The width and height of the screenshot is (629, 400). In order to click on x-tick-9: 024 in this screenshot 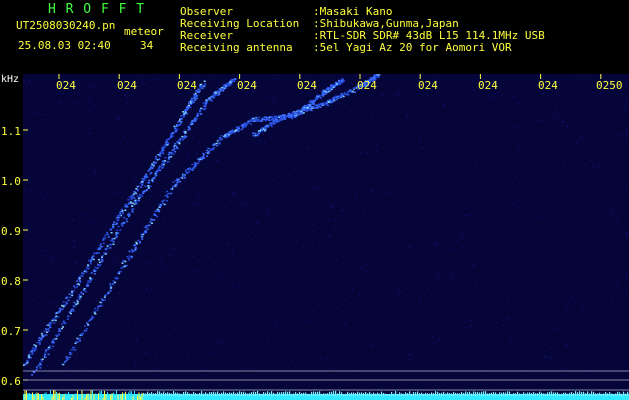, I will do `click(548, 85)`.